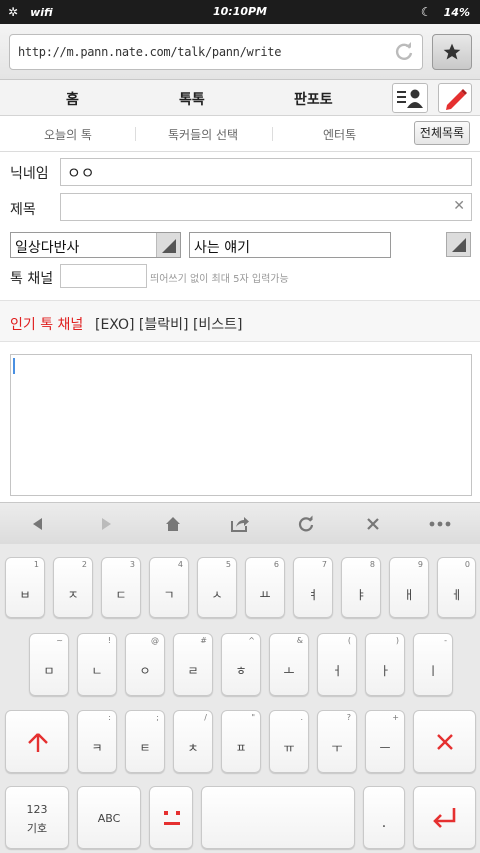 Image resolution: width=480 pixels, height=853 pixels. I want to click on home-icon, so click(173, 524).